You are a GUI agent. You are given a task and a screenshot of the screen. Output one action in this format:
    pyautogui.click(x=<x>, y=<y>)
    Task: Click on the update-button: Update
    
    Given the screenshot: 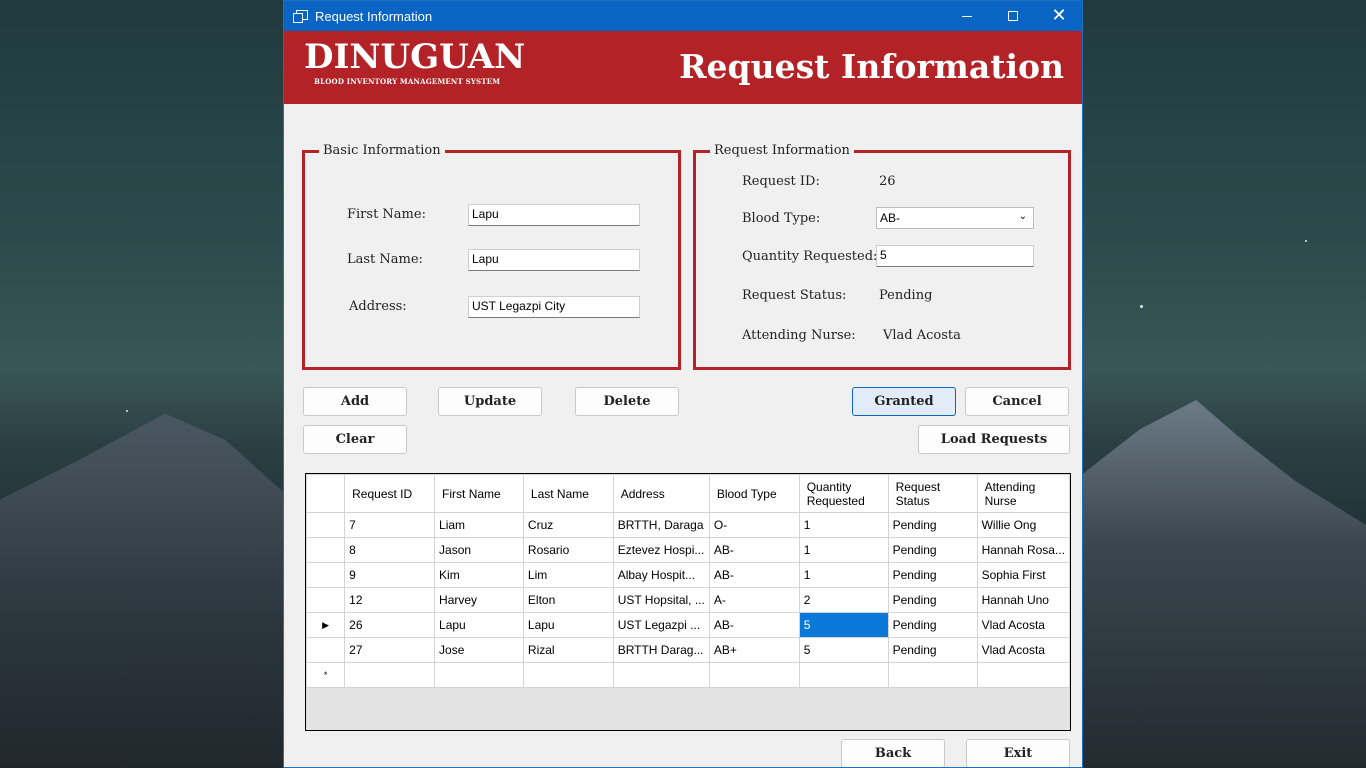 What is the action you would take?
    pyautogui.click(x=490, y=401)
    